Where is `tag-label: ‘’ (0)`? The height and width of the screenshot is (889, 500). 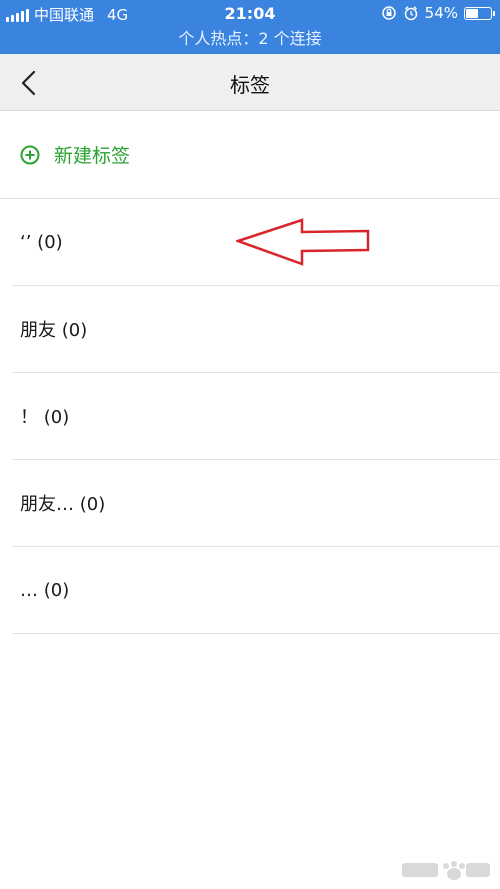
tag-label: ‘’ (0) is located at coordinates (41, 242).